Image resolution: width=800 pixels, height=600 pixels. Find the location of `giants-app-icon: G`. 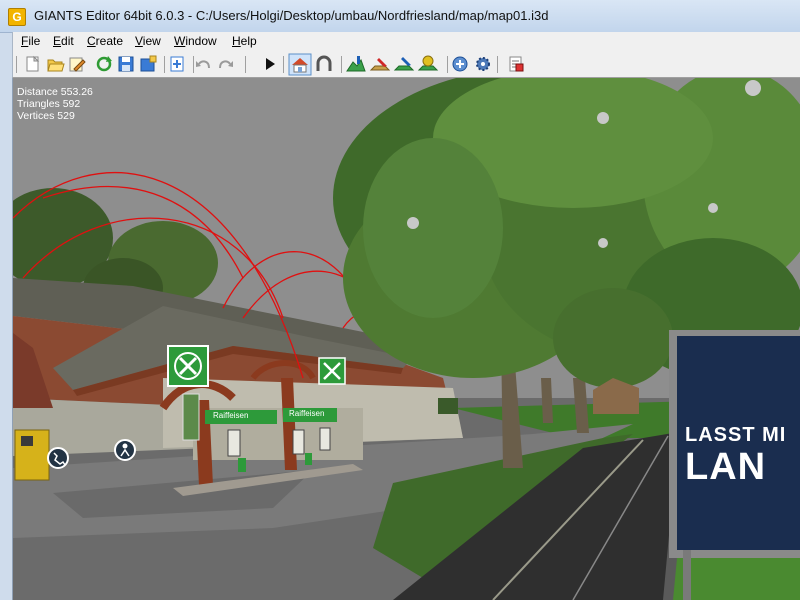

giants-app-icon: G is located at coordinates (17, 17).